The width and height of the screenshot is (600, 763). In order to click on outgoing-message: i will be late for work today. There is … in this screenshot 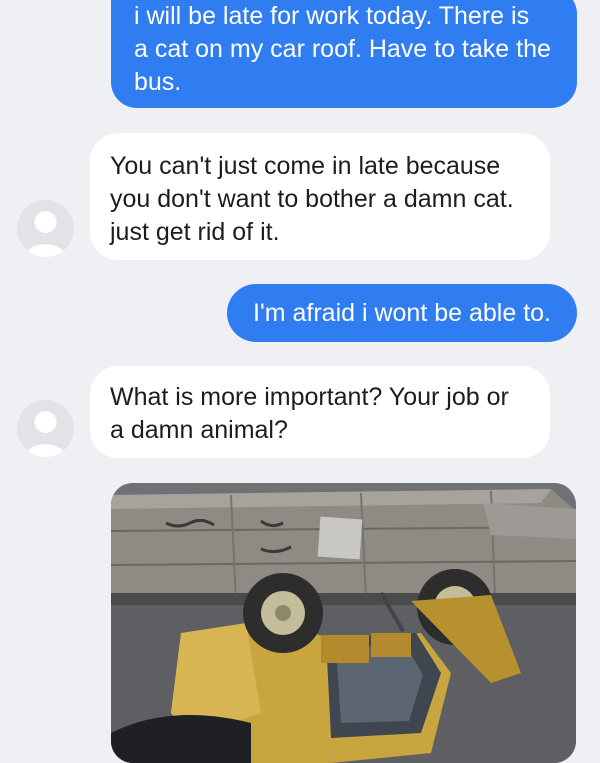, I will do `click(344, 54)`.